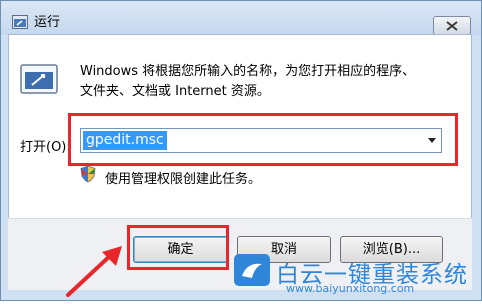 The image size is (482, 304). I want to click on description-line-2: 文件夹、文档或 Internet 资源。, so click(175, 91).